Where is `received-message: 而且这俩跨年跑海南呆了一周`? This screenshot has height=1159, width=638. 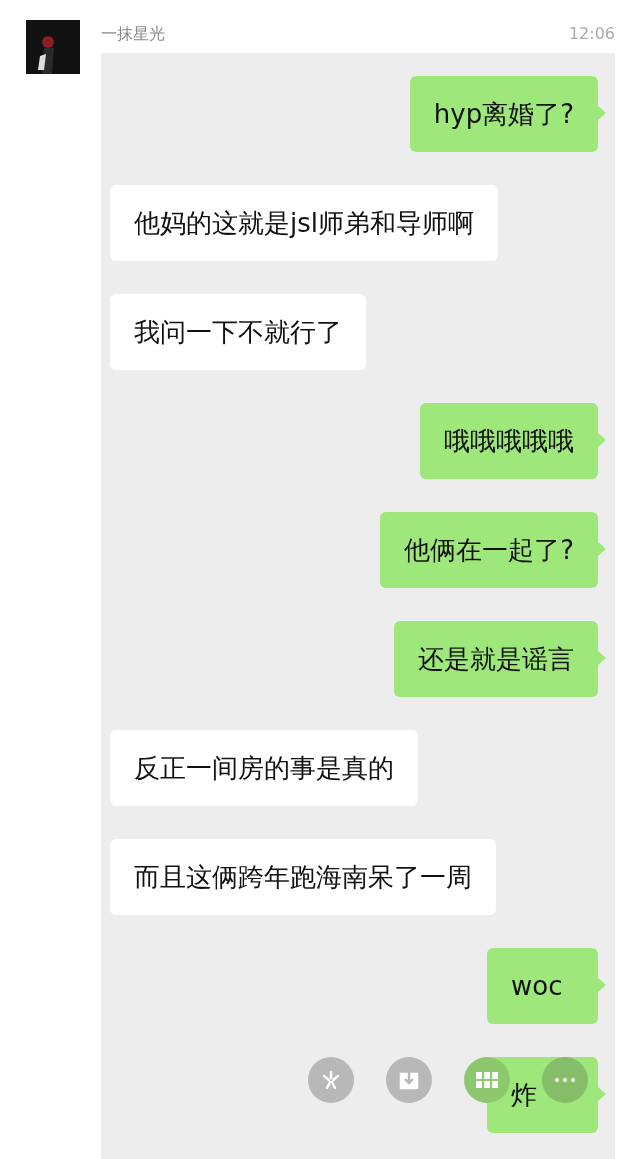
received-message: 而且这俩跨年跑海南呆了一周 is located at coordinates (303, 877).